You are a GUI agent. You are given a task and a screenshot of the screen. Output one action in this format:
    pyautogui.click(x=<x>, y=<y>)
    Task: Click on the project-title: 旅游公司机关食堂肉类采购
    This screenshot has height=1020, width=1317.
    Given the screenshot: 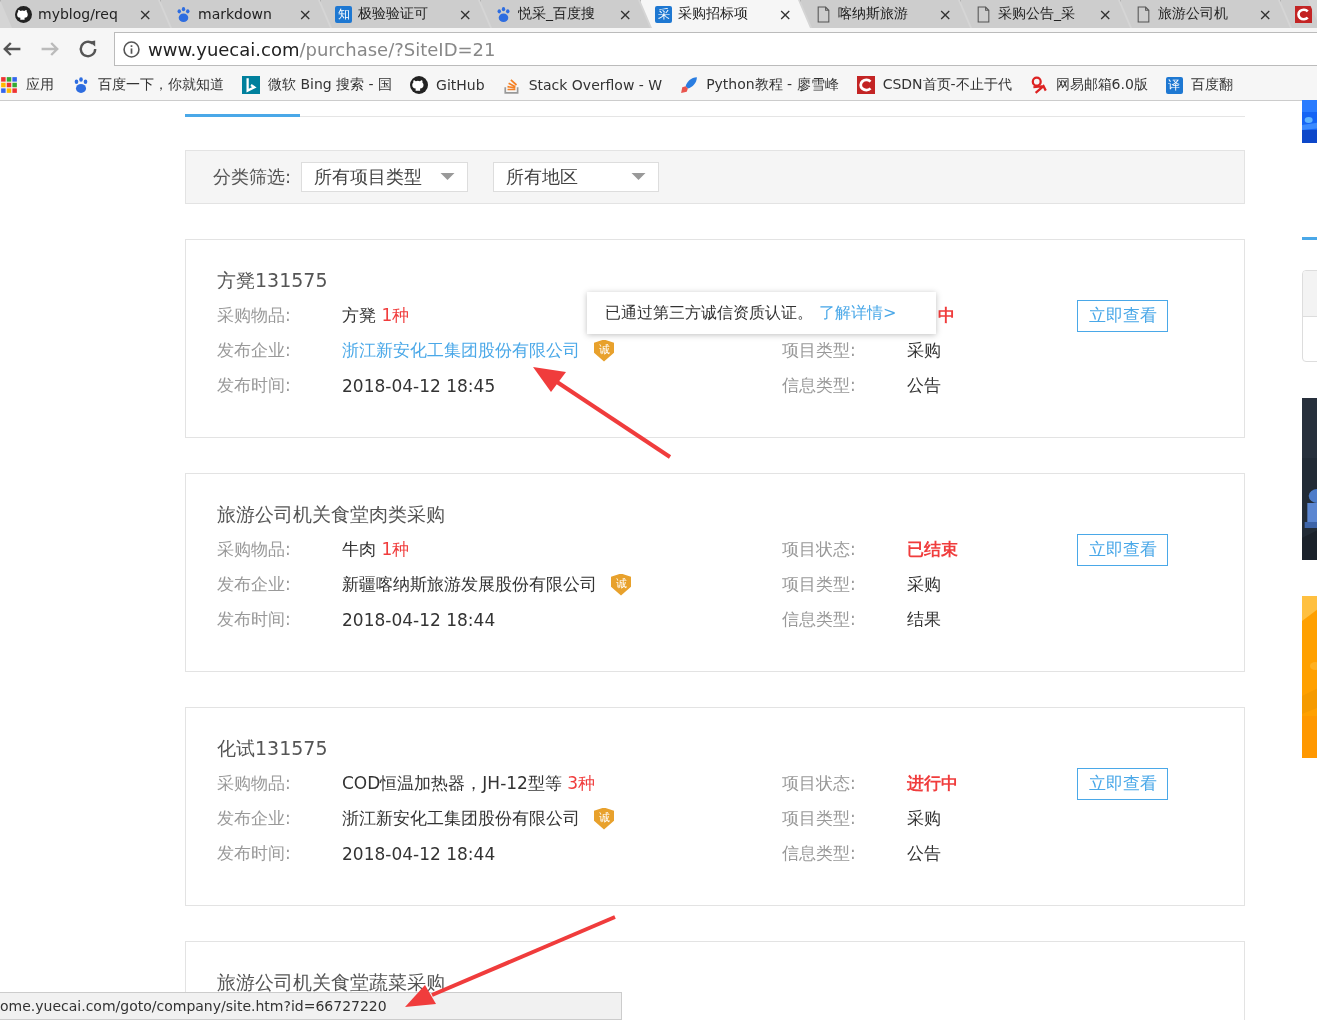 What is the action you would take?
    pyautogui.click(x=331, y=514)
    